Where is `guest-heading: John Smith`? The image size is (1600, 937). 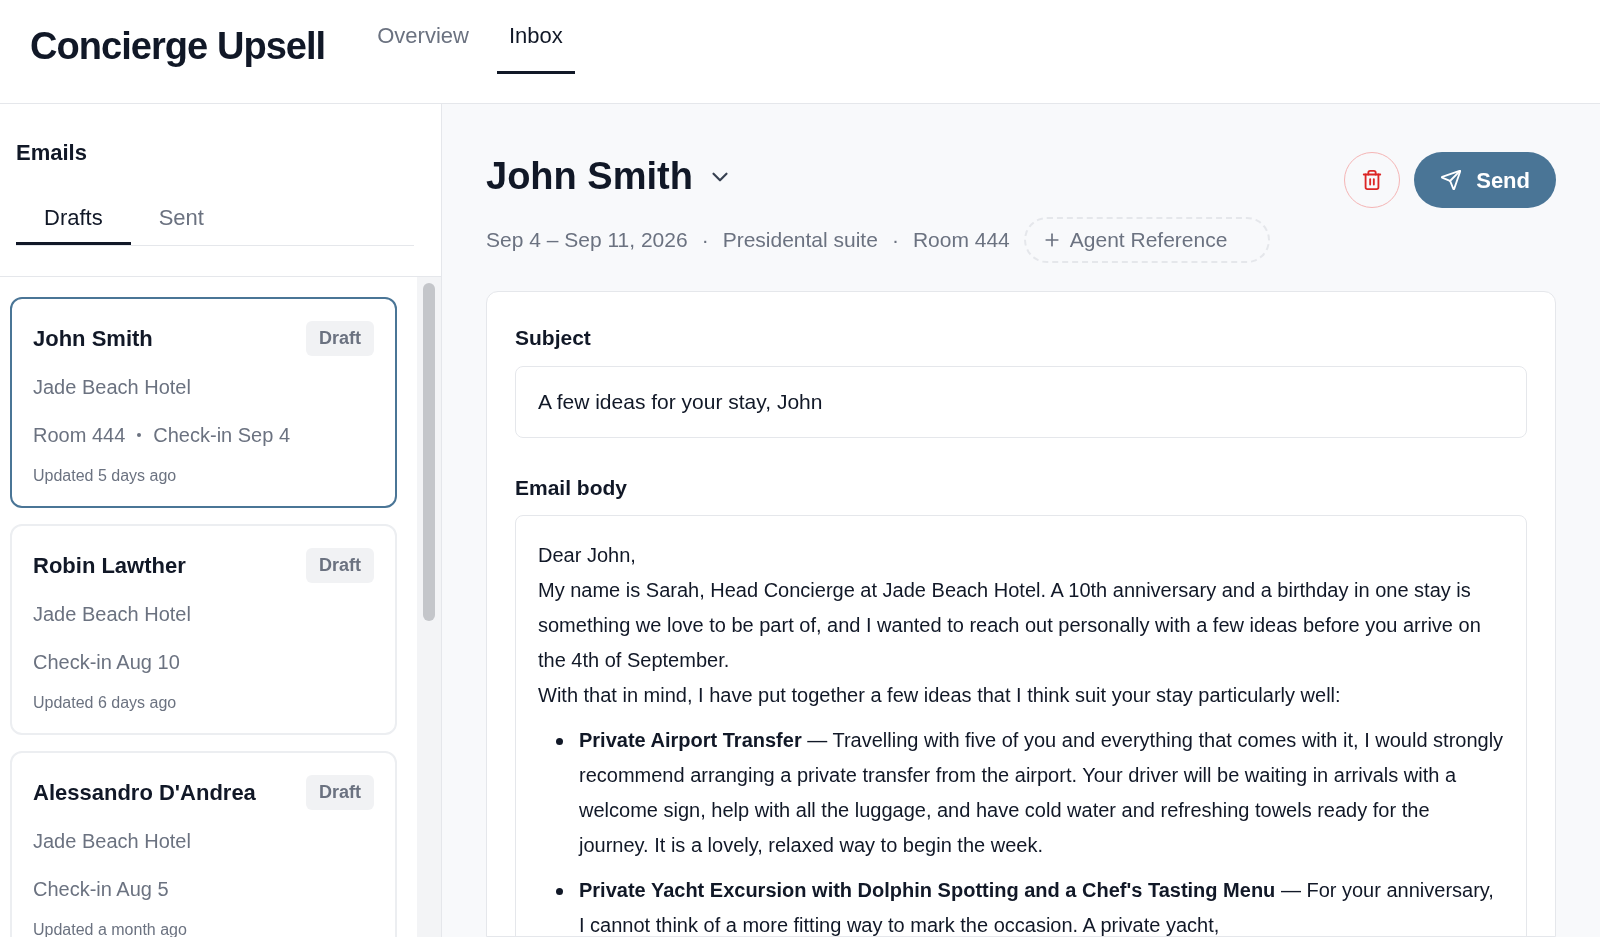
guest-heading: John Smith is located at coordinates (589, 176).